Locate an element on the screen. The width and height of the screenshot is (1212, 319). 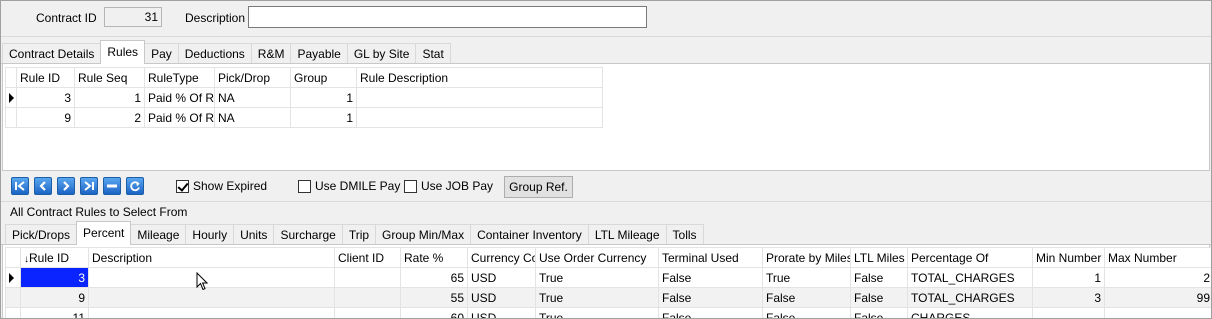
column-header-rate: Rate % is located at coordinates (434, 257).